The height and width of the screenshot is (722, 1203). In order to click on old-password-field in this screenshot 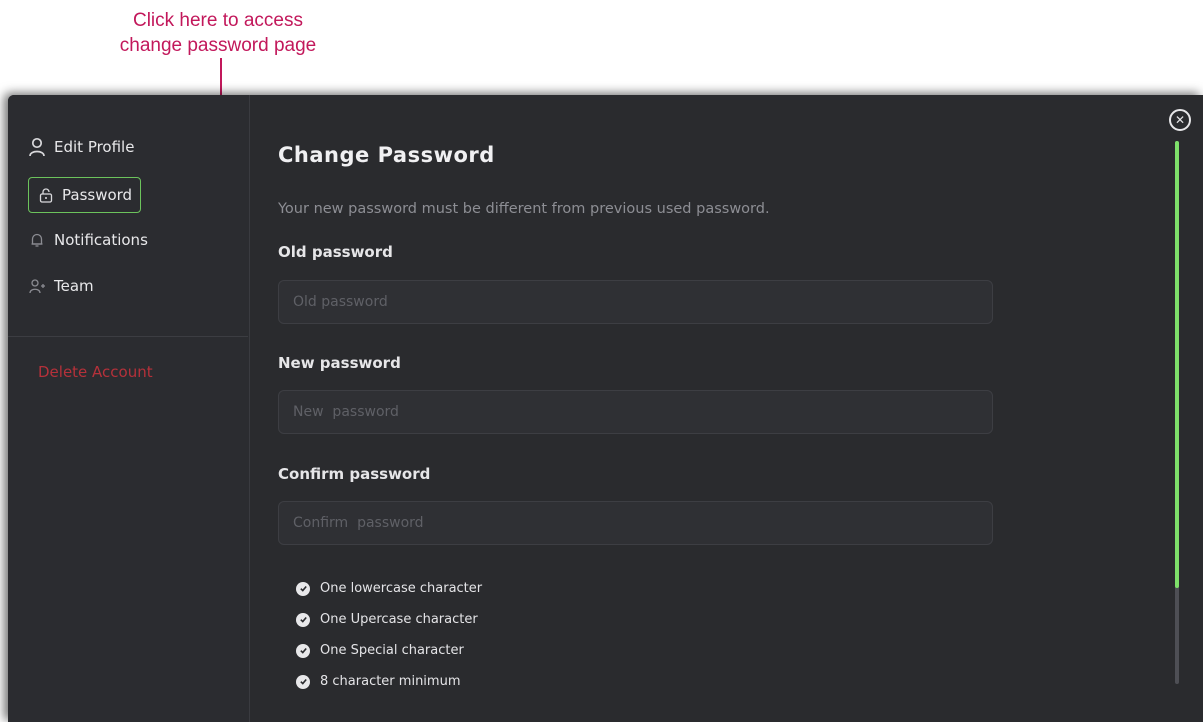, I will do `click(635, 302)`.